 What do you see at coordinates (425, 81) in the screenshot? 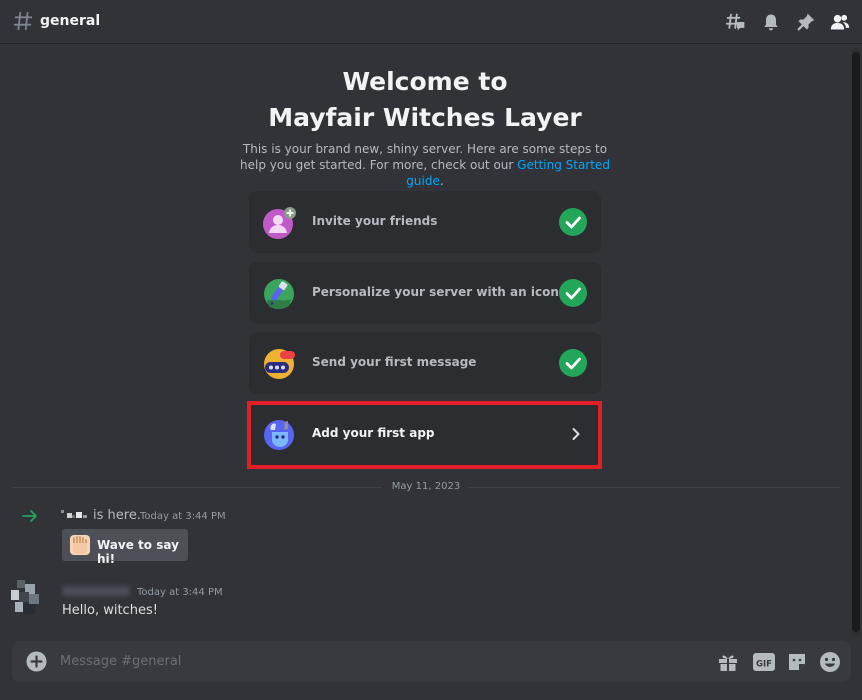
I see `welcome-title-line1: Welcome to` at bounding box center [425, 81].